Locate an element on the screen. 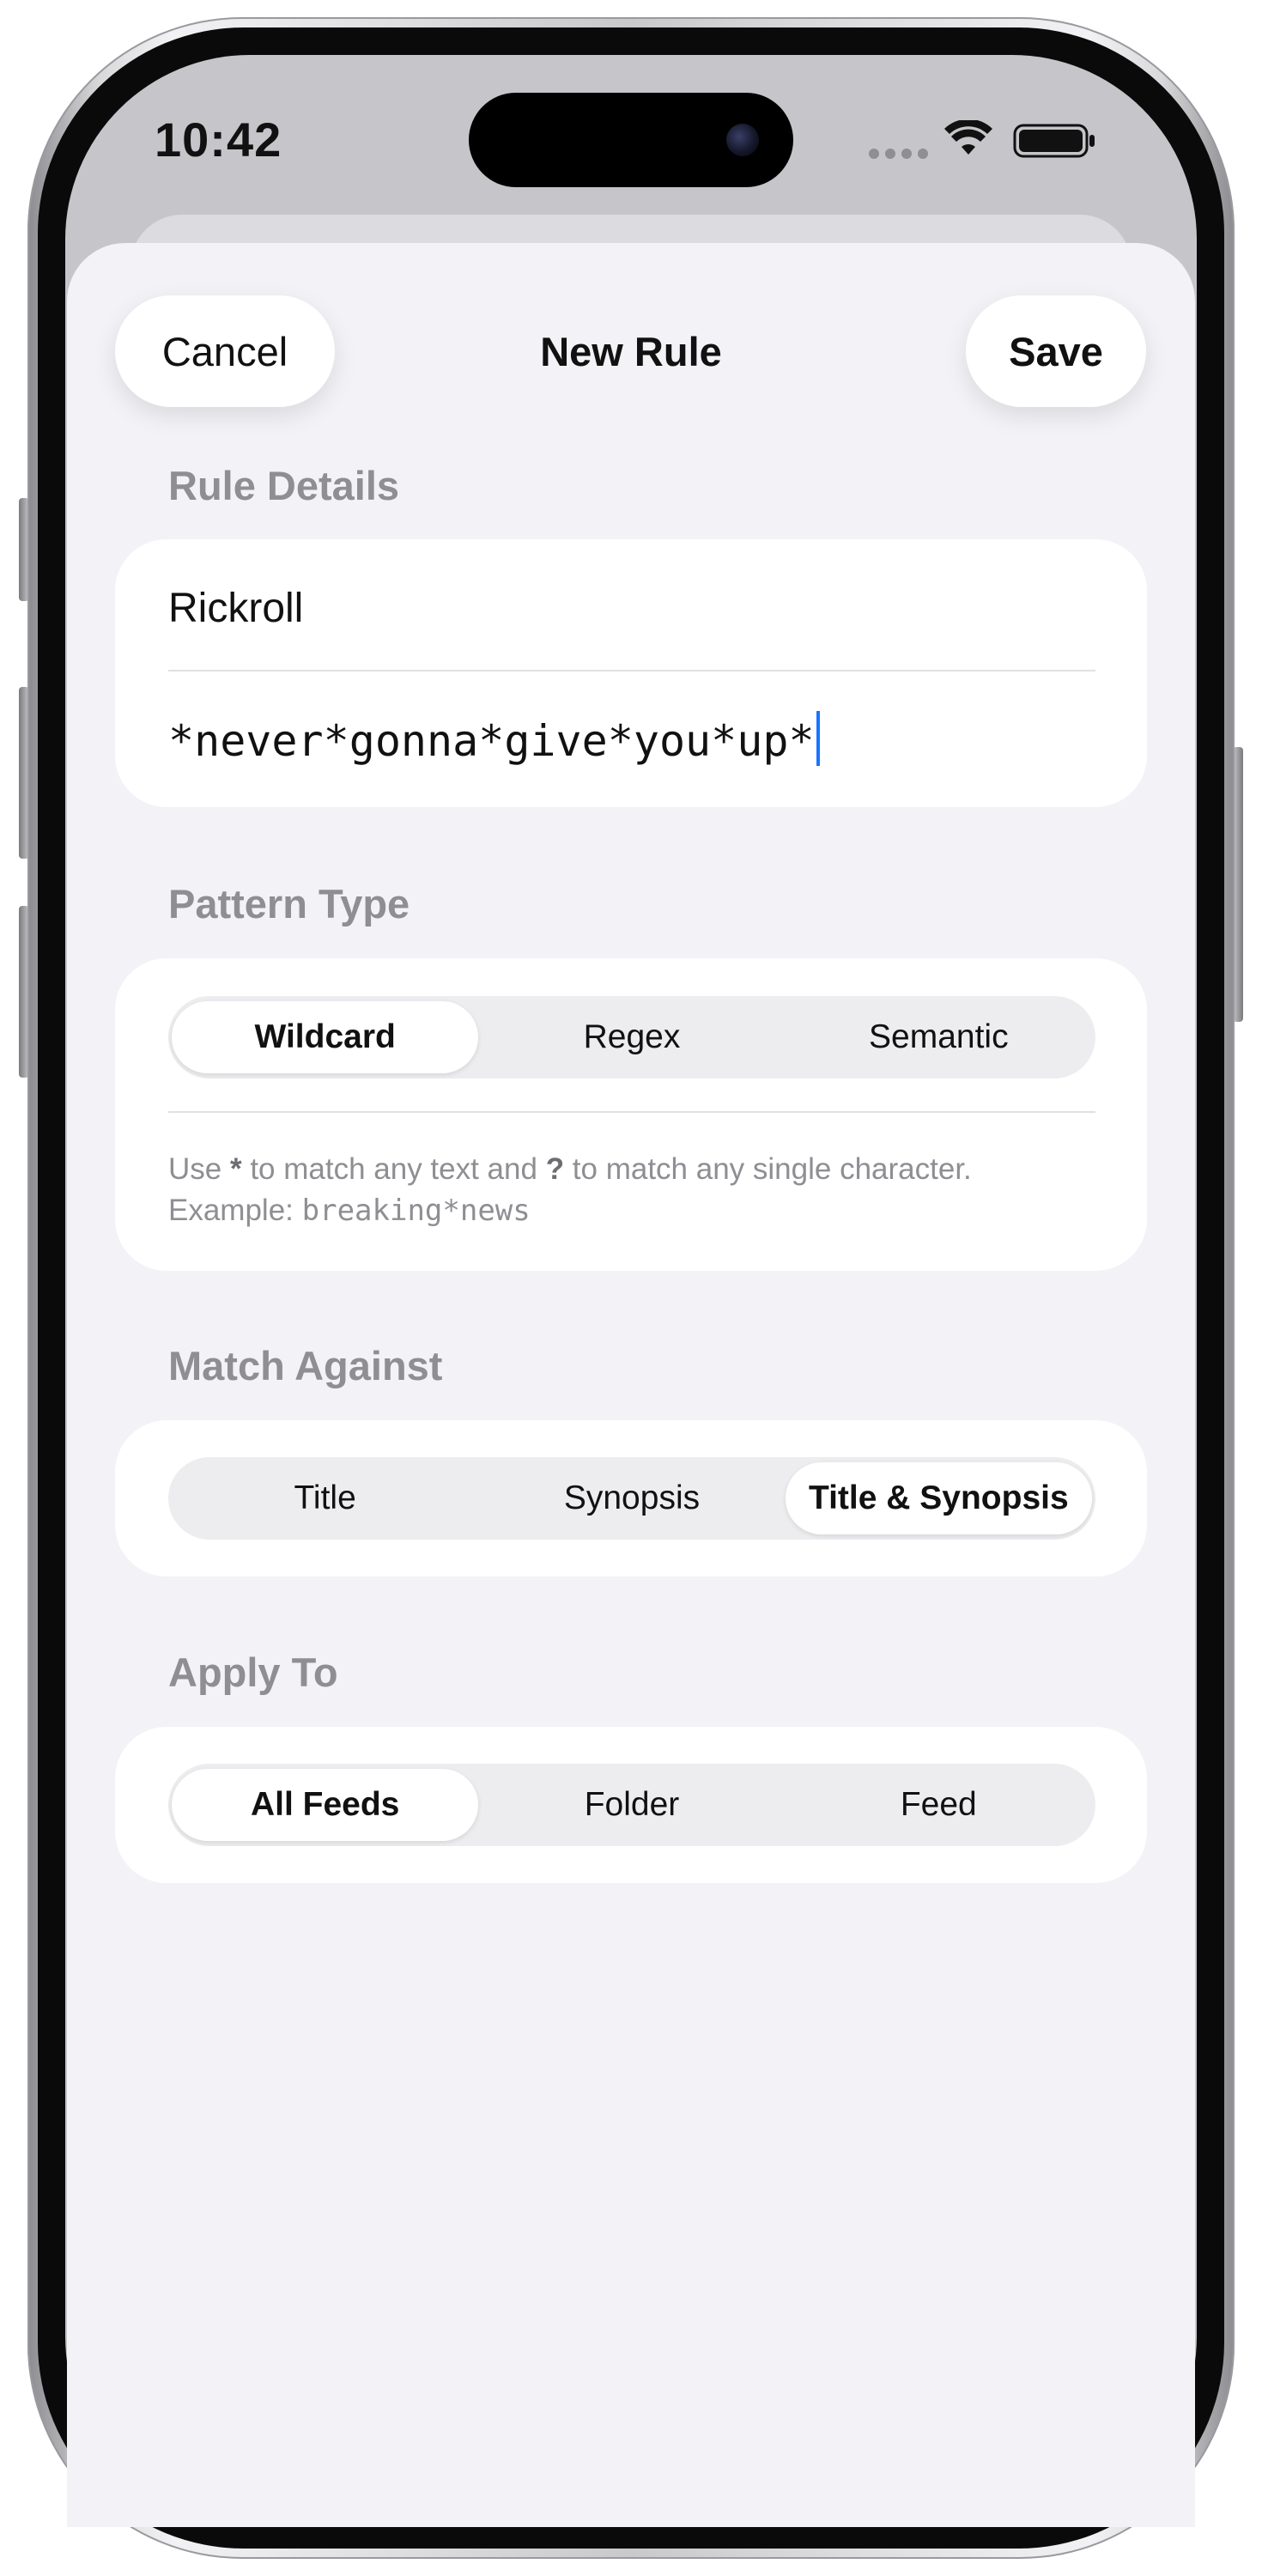 The width and height of the screenshot is (1262, 2576). pattern-type-header: Pattern Type is located at coordinates (289, 904).